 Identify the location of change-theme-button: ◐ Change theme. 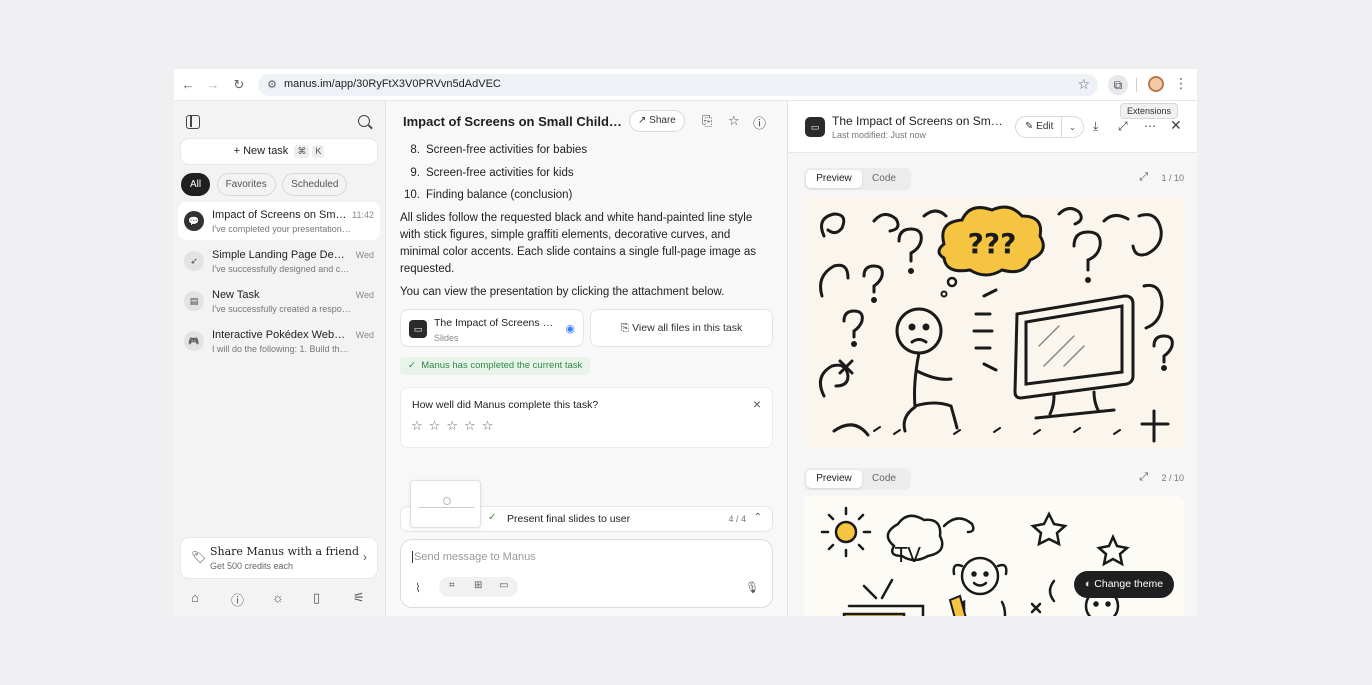
(1124, 584).